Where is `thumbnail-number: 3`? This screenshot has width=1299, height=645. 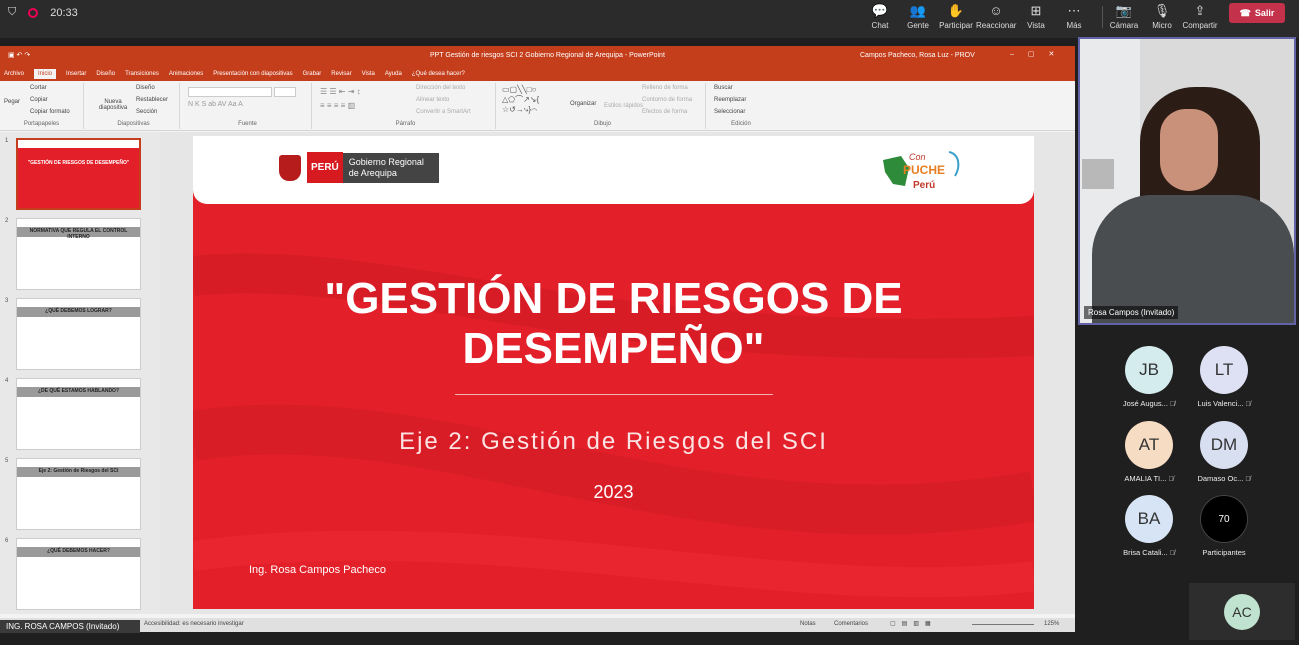 thumbnail-number: 3 is located at coordinates (7, 301).